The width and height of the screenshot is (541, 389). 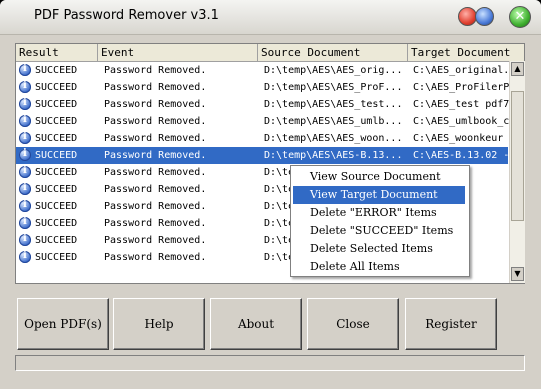 I want to click on menu-item-delete-error: Delete "ERROR" Items, so click(x=379, y=213).